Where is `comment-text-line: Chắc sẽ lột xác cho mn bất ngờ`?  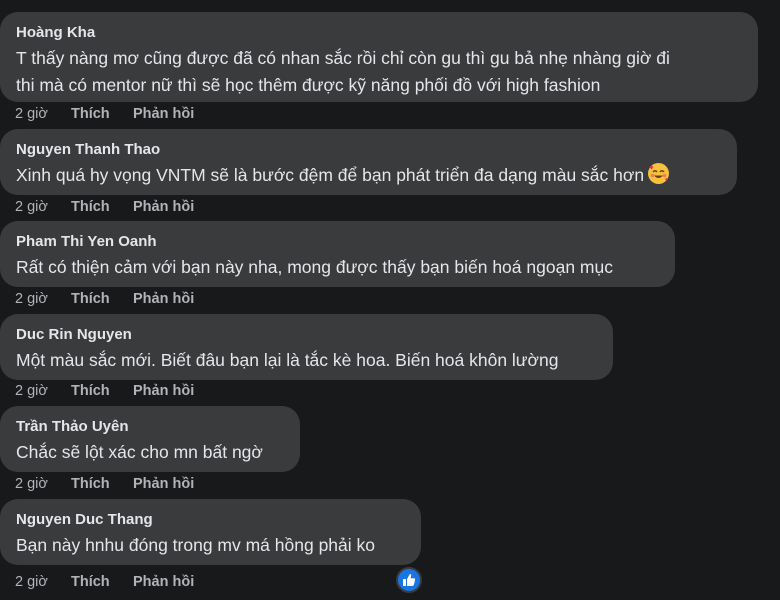
comment-text-line: Chắc sẽ lột xác cho mn bất ngờ is located at coordinates (139, 452).